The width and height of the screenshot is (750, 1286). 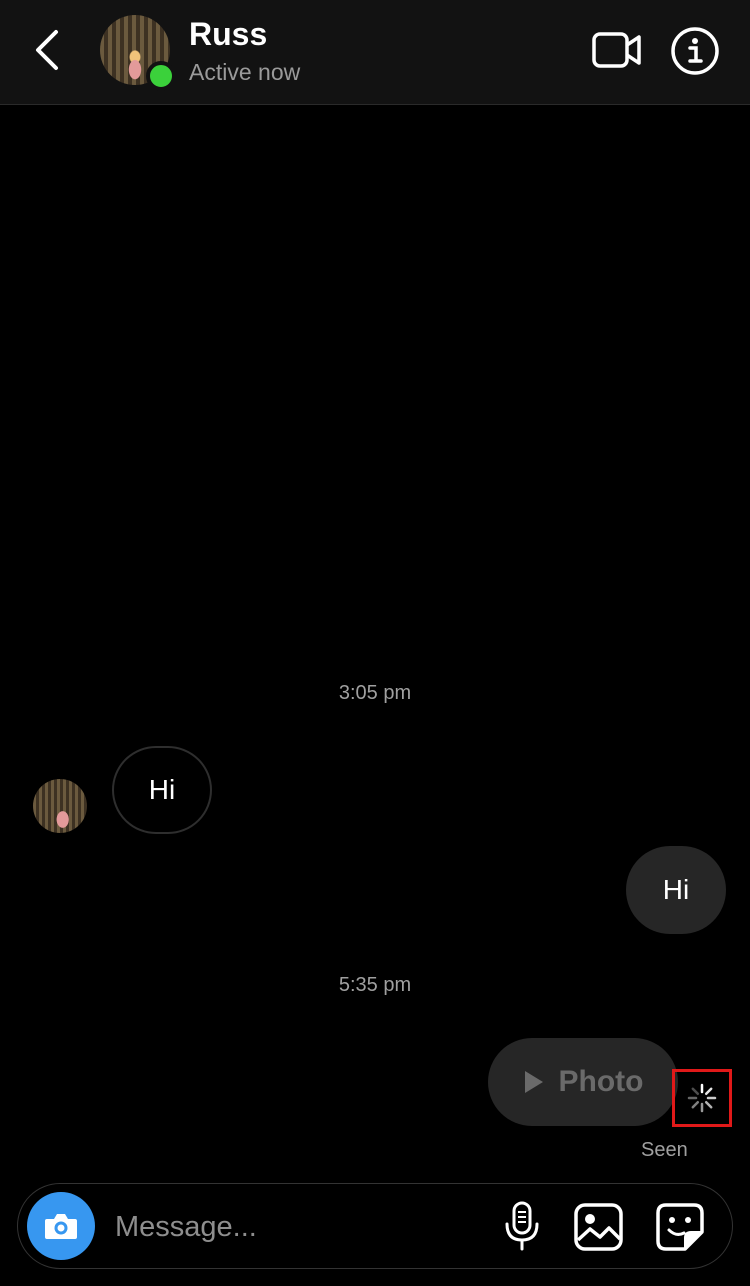 I want to click on sender-avatar, so click(x=60, y=806).